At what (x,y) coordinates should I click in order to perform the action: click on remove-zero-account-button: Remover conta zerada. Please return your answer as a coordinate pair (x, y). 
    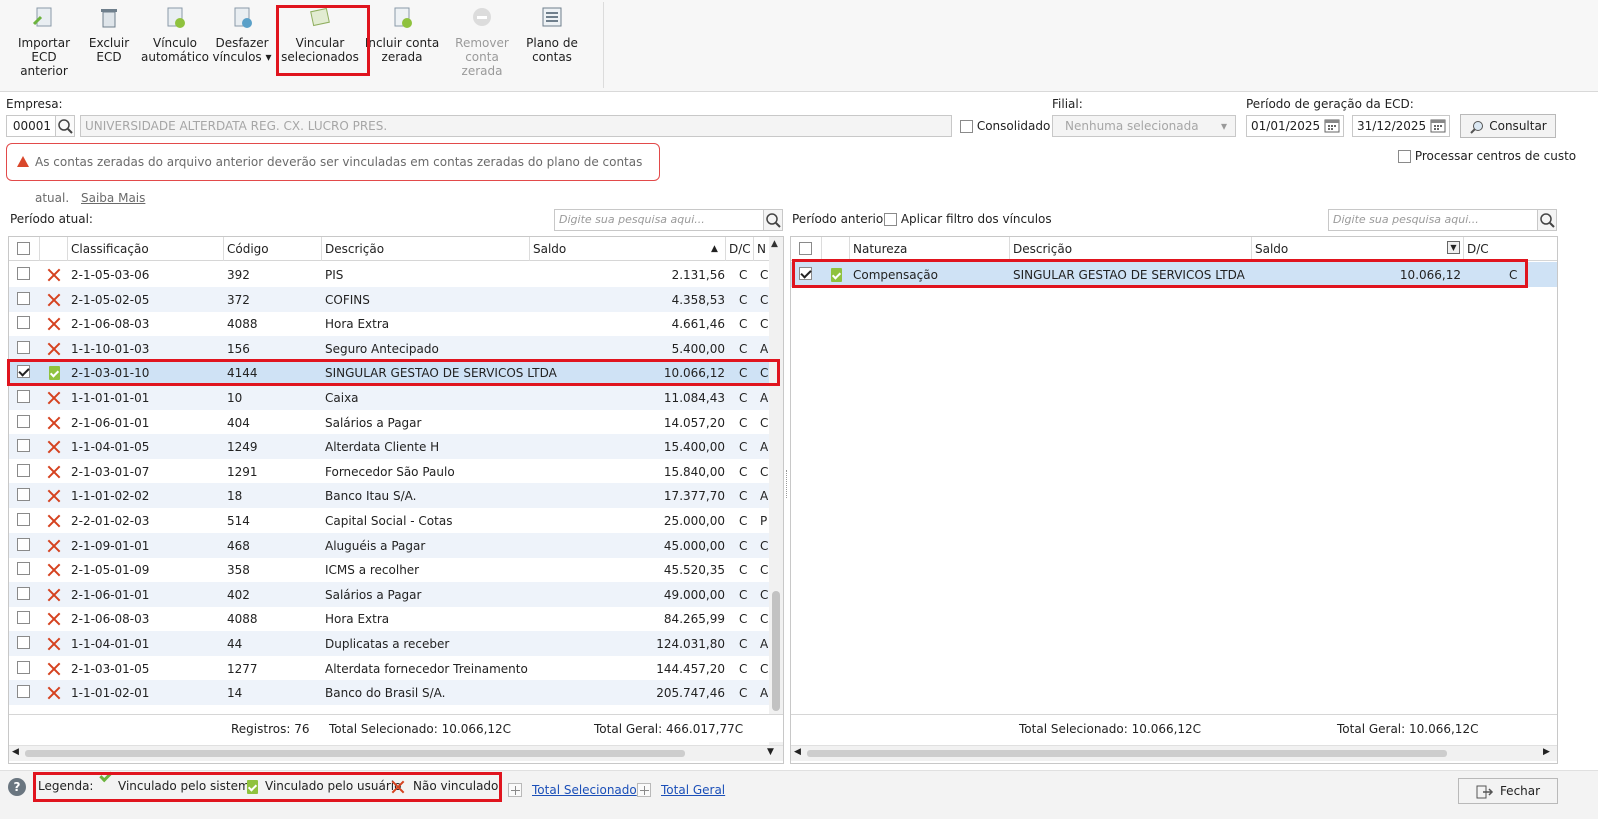
    Looking at the image, I should click on (482, 42).